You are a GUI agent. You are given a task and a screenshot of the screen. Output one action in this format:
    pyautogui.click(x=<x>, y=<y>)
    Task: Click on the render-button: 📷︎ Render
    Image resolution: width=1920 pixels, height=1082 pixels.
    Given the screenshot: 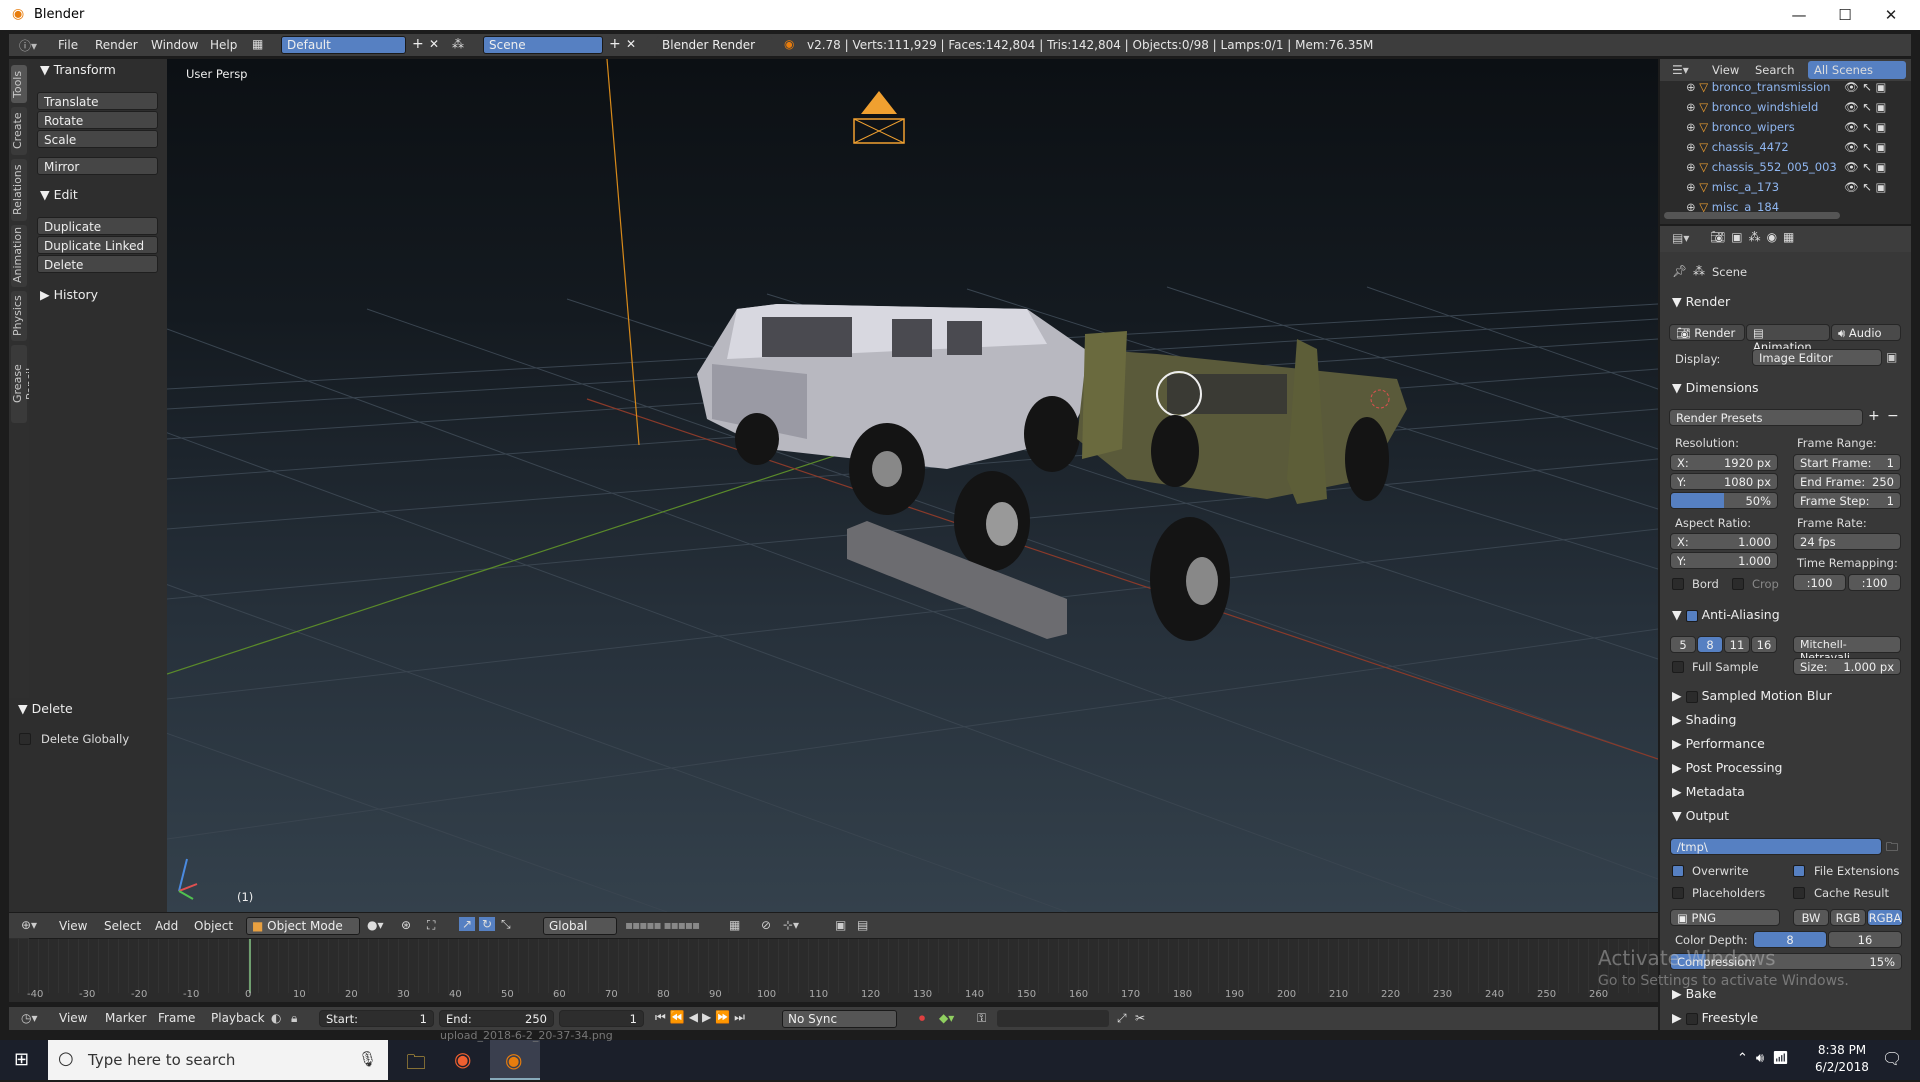 What is the action you would take?
    pyautogui.click(x=1707, y=332)
    